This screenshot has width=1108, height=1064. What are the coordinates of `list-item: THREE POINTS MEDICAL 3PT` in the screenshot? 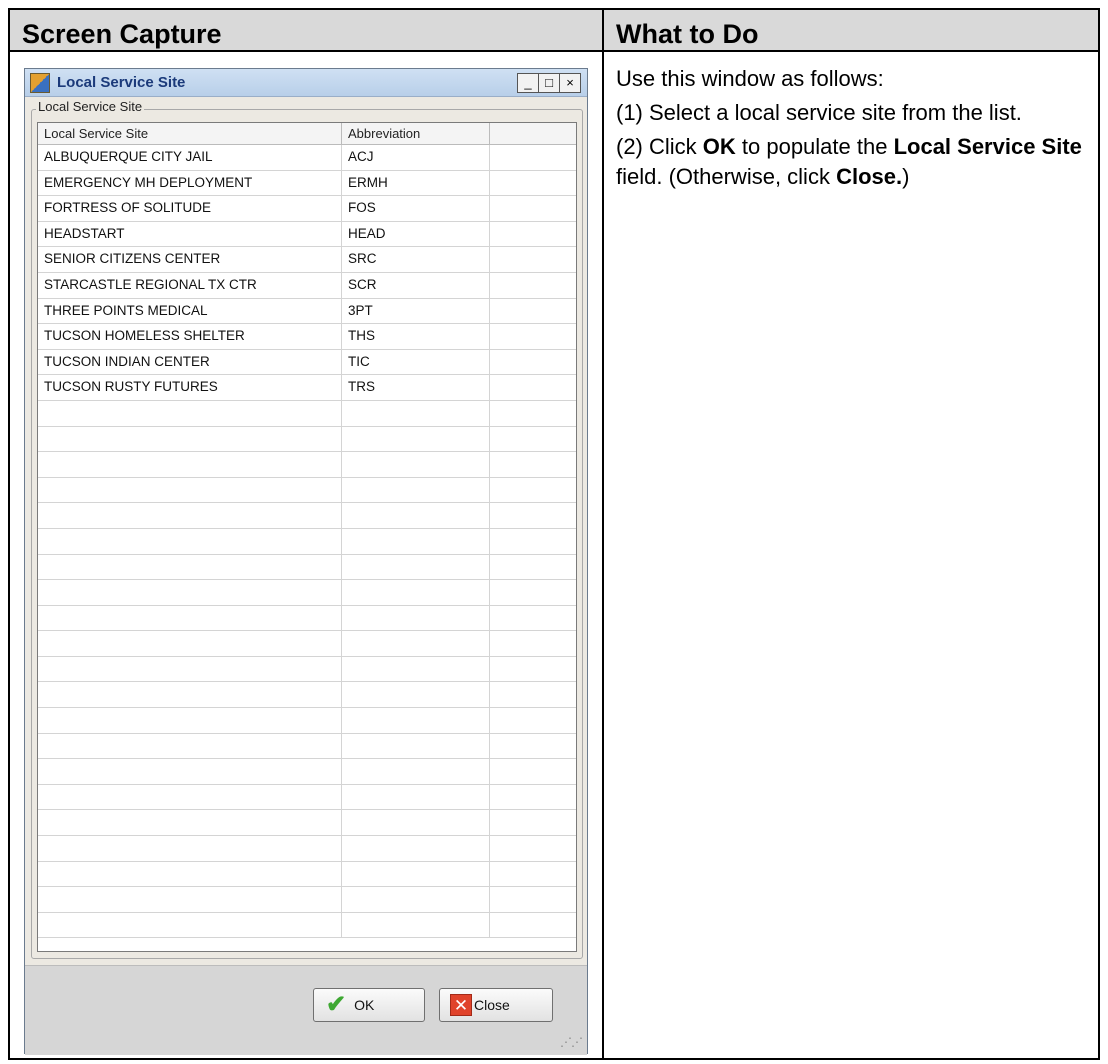 It's located at (307, 311).